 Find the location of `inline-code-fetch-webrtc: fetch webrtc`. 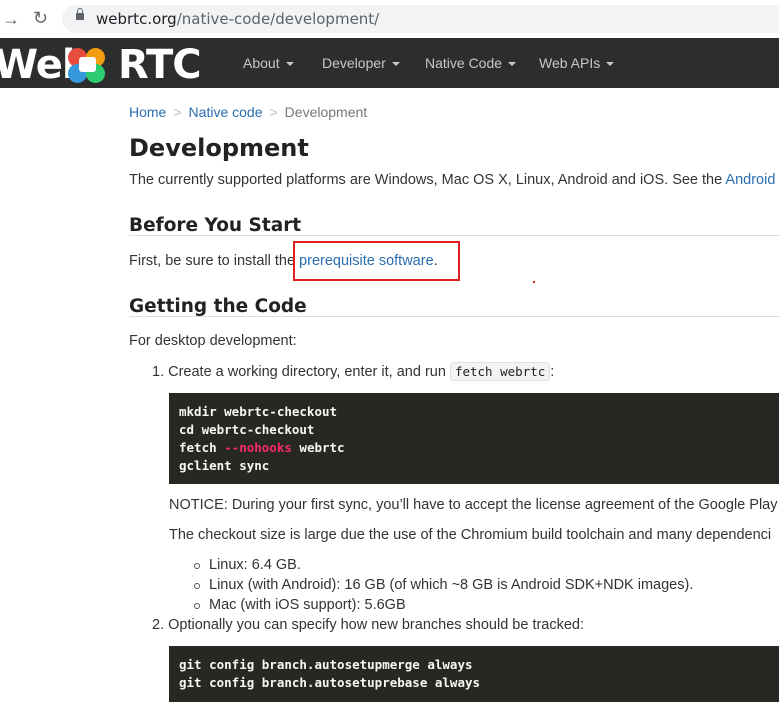

inline-code-fetch-webrtc: fetch webrtc is located at coordinates (500, 371).